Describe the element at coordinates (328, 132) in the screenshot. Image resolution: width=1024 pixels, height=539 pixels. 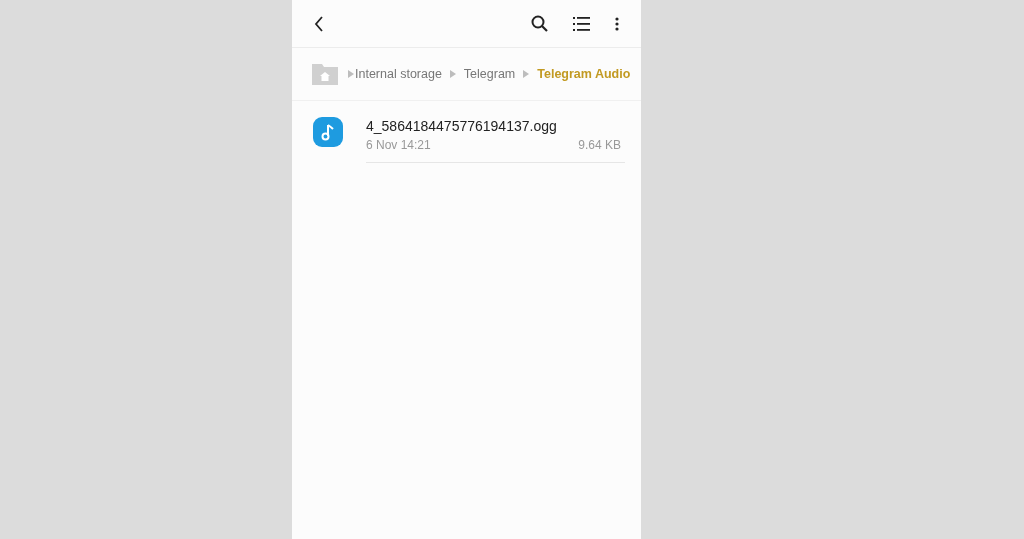
I see `music-note-icon` at that location.